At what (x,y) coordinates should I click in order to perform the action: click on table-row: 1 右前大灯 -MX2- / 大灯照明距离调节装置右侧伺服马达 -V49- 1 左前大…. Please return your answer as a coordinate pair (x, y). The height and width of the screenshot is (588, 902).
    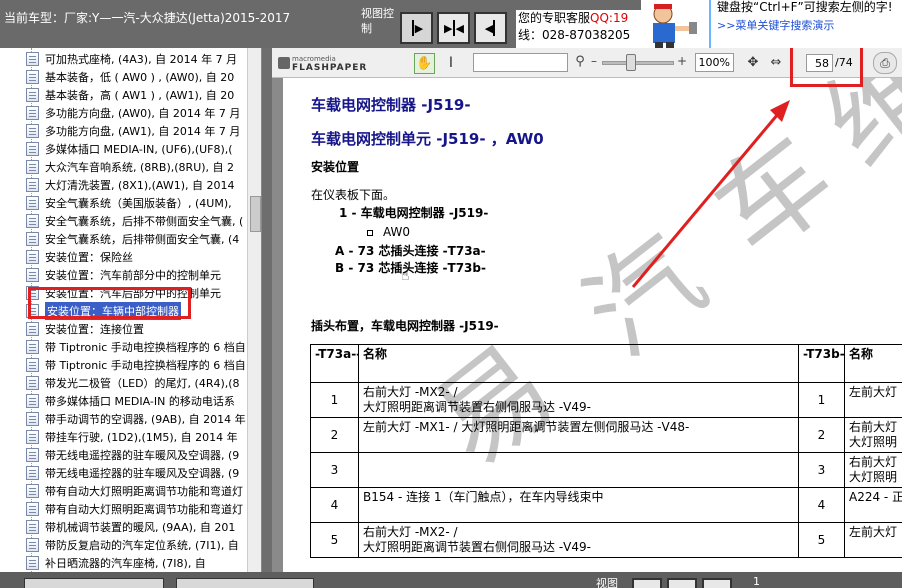
    Looking at the image, I should click on (606, 400).